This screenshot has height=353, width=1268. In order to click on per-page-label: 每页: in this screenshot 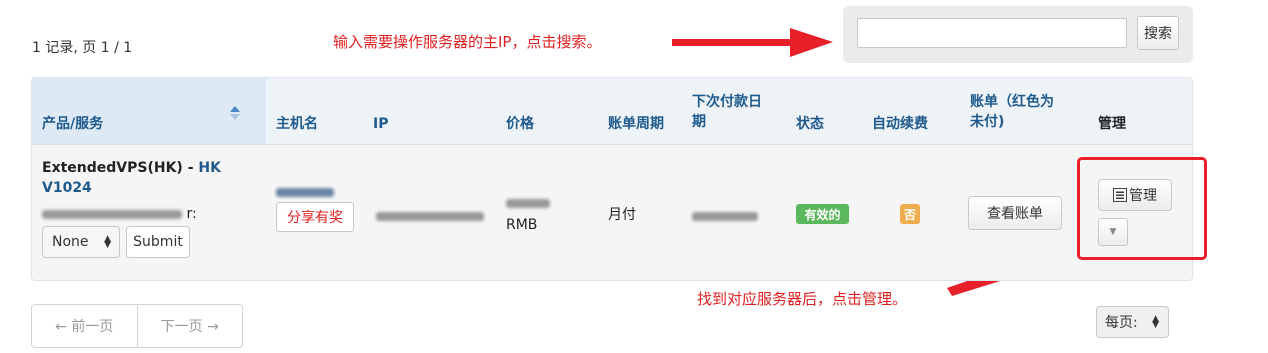, I will do `click(1121, 323)`.